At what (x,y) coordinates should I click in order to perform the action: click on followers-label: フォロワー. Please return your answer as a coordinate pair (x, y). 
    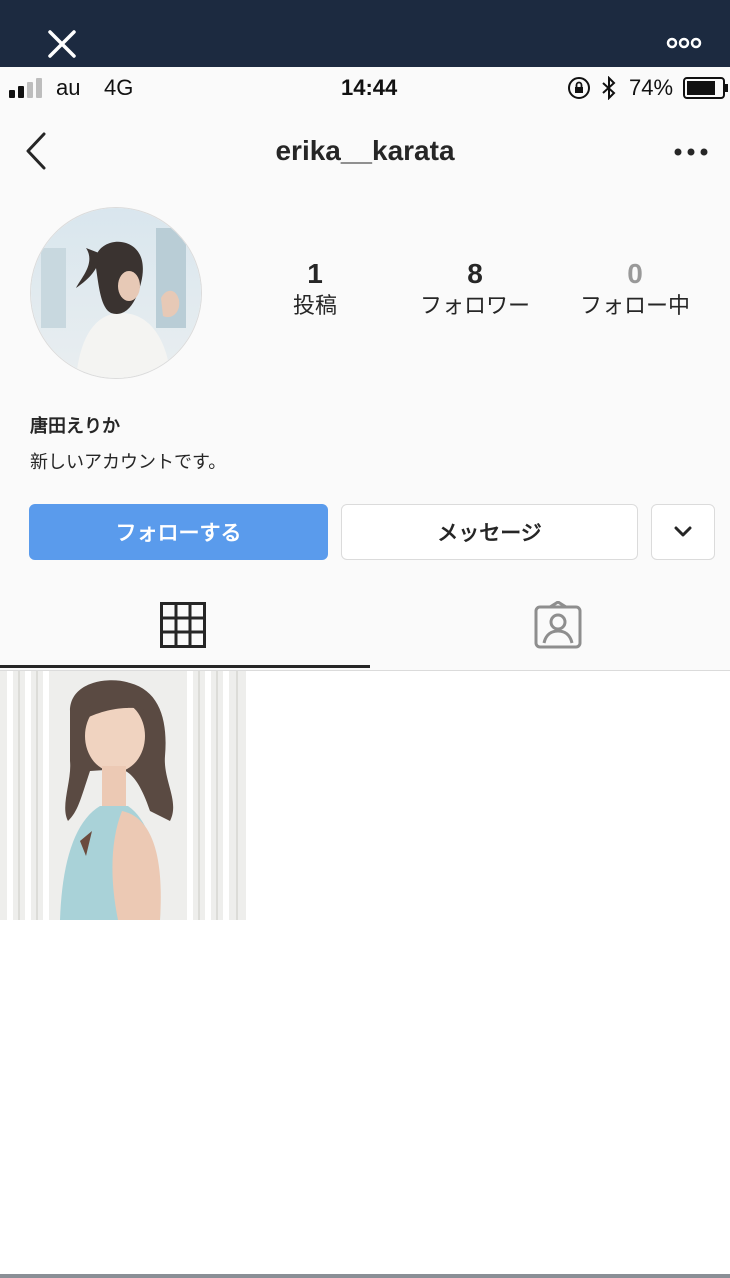
    Looking at the image, I should click on (474, 305).